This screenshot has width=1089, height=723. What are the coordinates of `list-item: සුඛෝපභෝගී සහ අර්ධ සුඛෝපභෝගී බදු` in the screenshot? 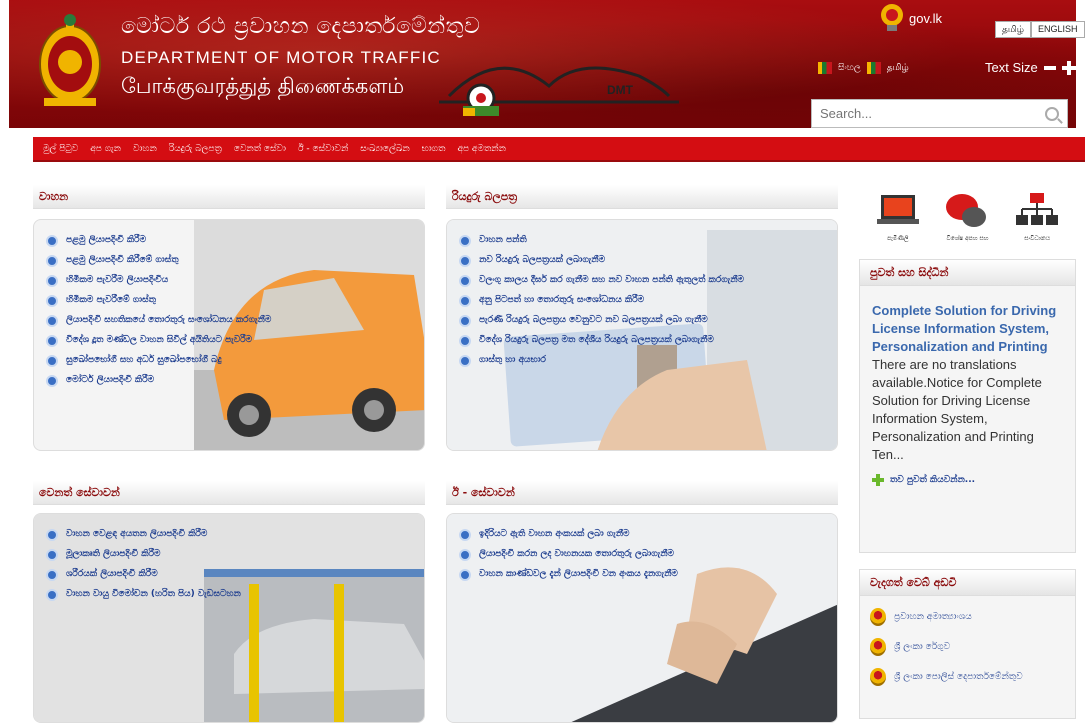 It's located at (158, 360).